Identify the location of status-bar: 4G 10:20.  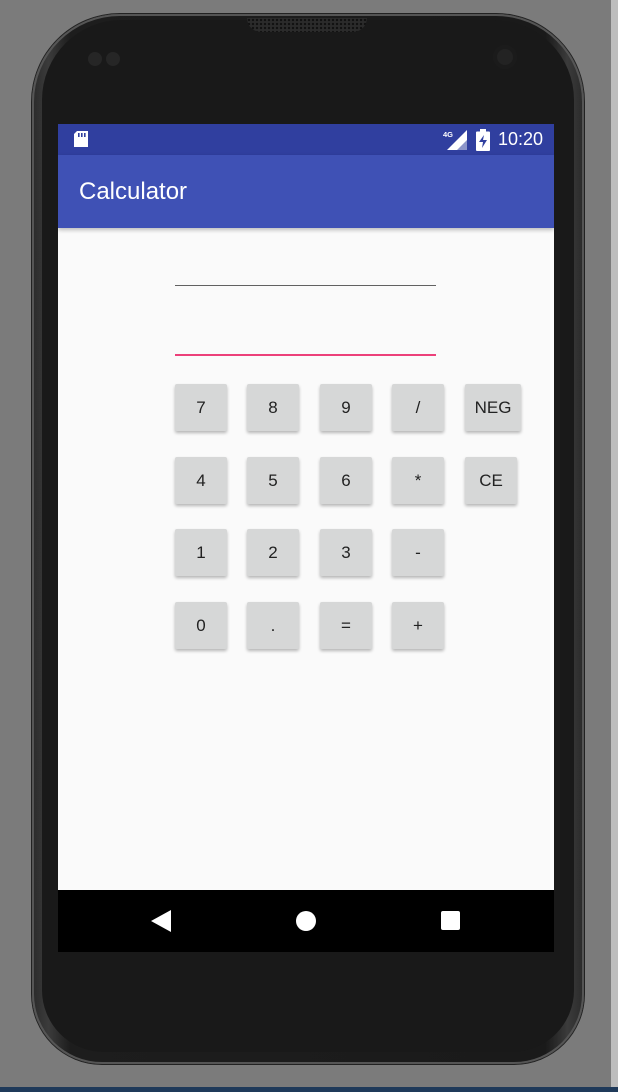
(306, 139).